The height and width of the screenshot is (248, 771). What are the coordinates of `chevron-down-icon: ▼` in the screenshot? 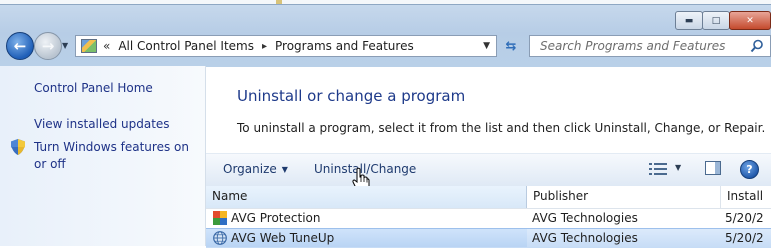 It's located at (284, 169).